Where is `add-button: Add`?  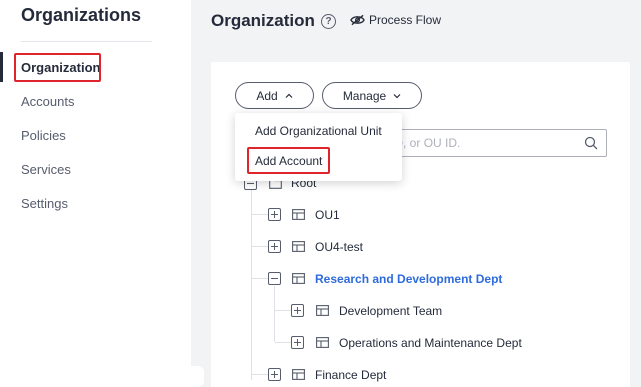 add-button: Add is located at coordinates (274, 95).